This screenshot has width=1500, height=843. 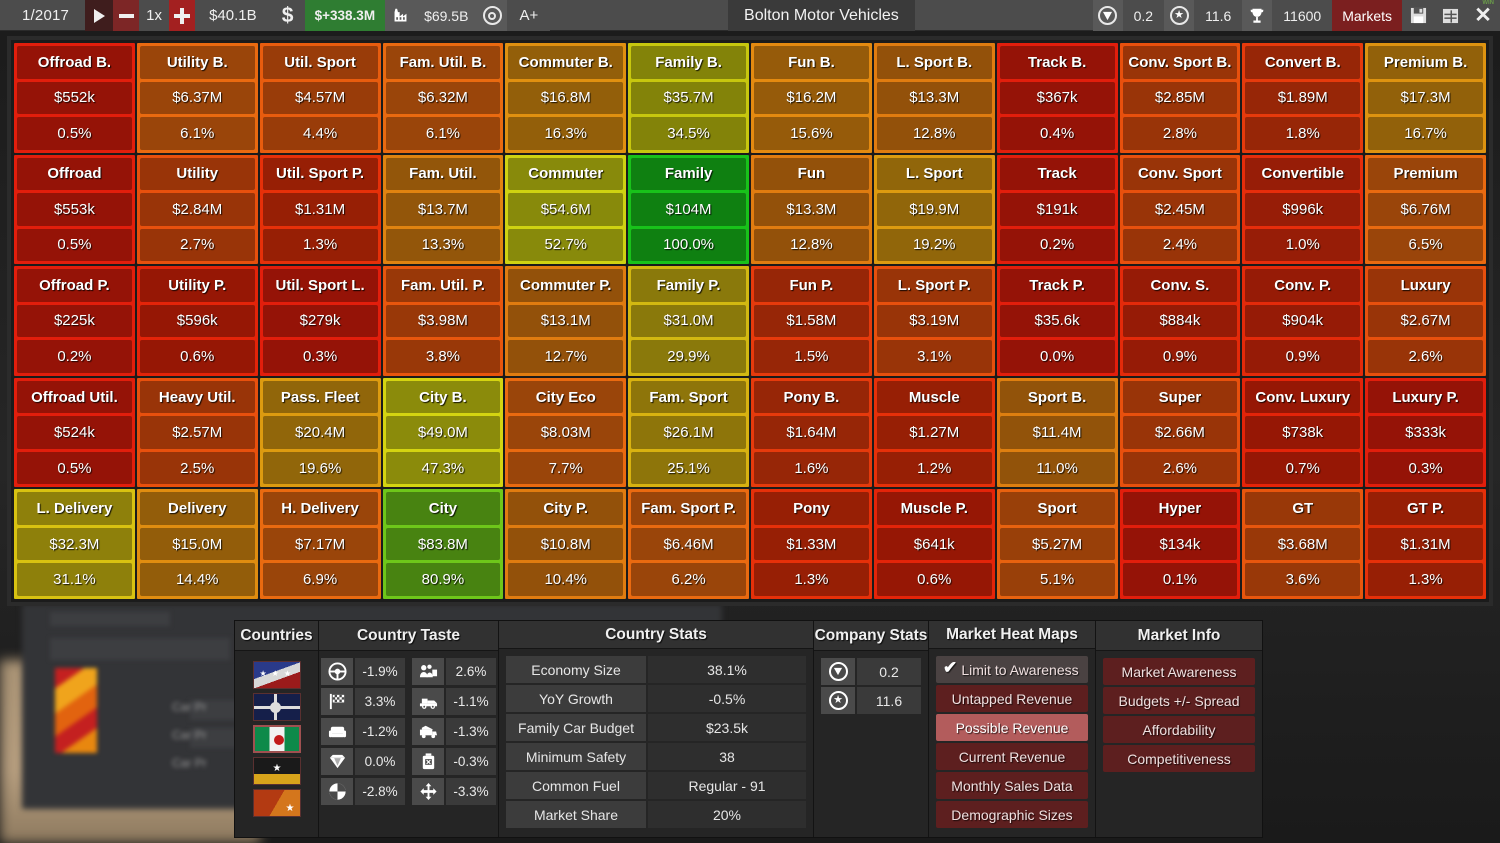 I want to click on market-cell: Commuter P. $13.1M 12.7%, so click(x=566, y=321).